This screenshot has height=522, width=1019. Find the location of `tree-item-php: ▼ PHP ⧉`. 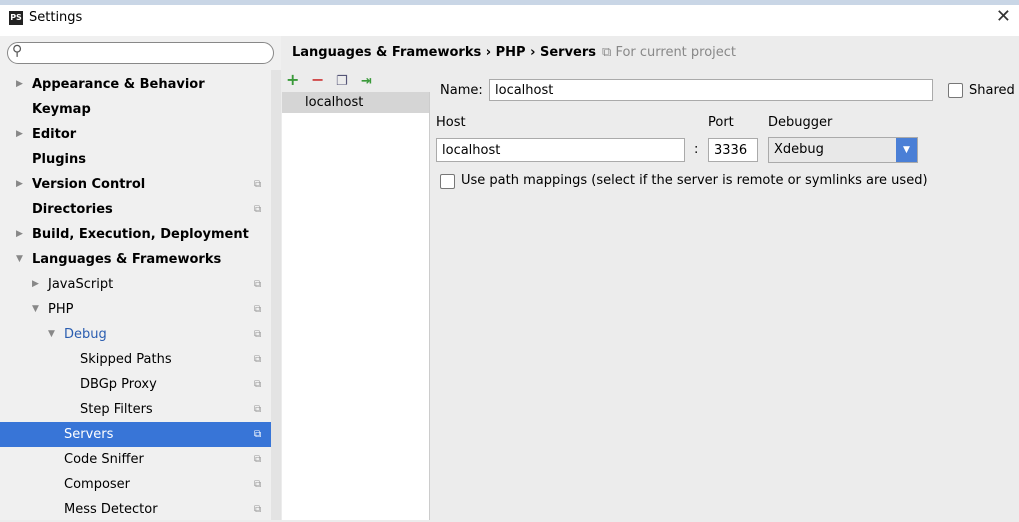

tree-item-php: ▼ PHP ⧉ is located at coordinates (135, 309).